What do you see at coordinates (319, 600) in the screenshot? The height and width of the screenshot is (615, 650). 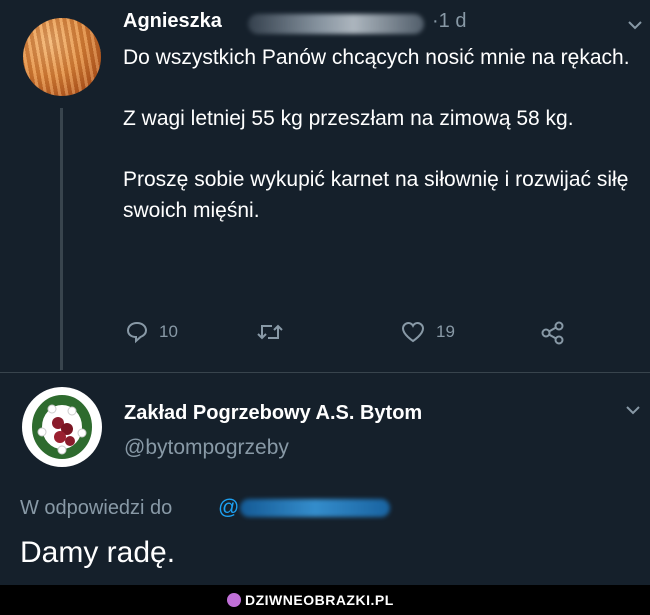 I see `watermark-text: DZIWNEOBRAZKI.PL` at bounding box center [319, 600].